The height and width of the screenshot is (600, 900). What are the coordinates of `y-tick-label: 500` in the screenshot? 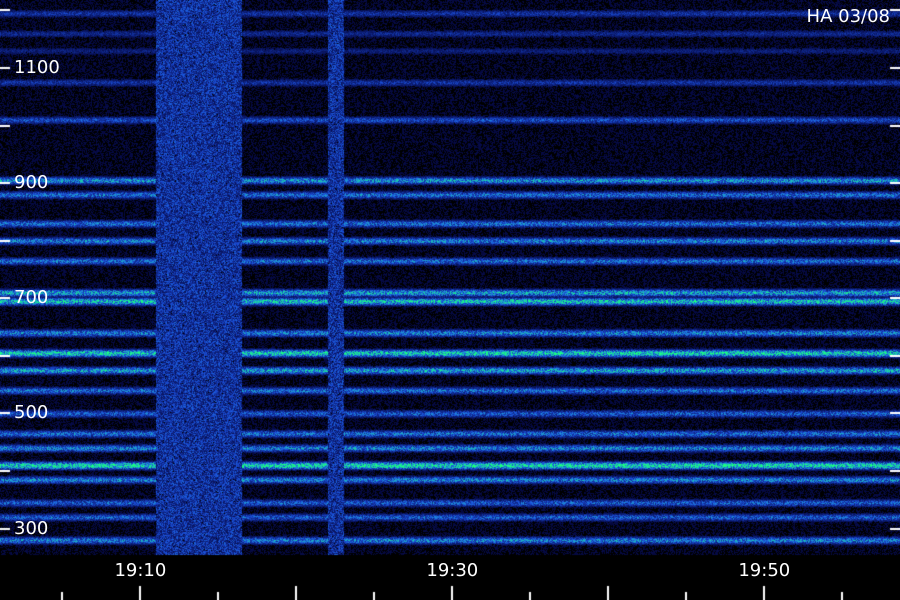 It's located at (31, 413).